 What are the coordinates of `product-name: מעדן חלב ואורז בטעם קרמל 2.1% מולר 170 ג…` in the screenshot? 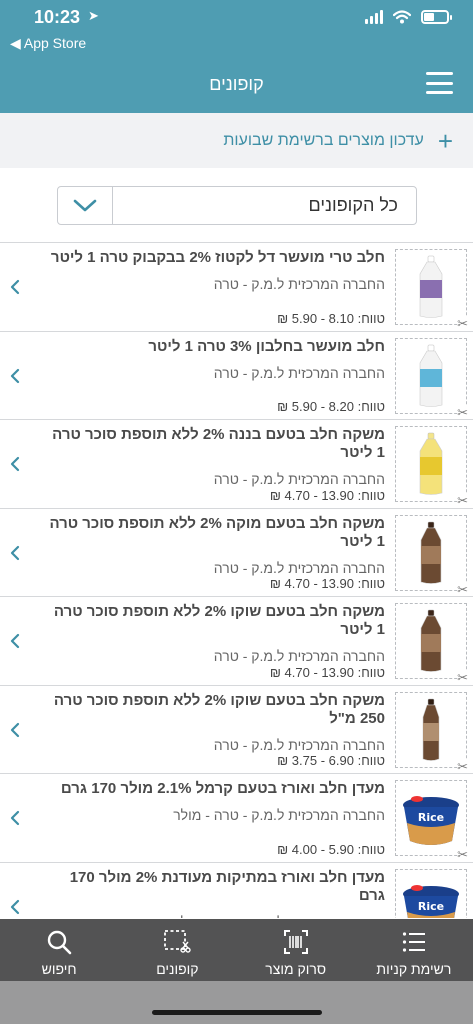 It's located at (222, 788).